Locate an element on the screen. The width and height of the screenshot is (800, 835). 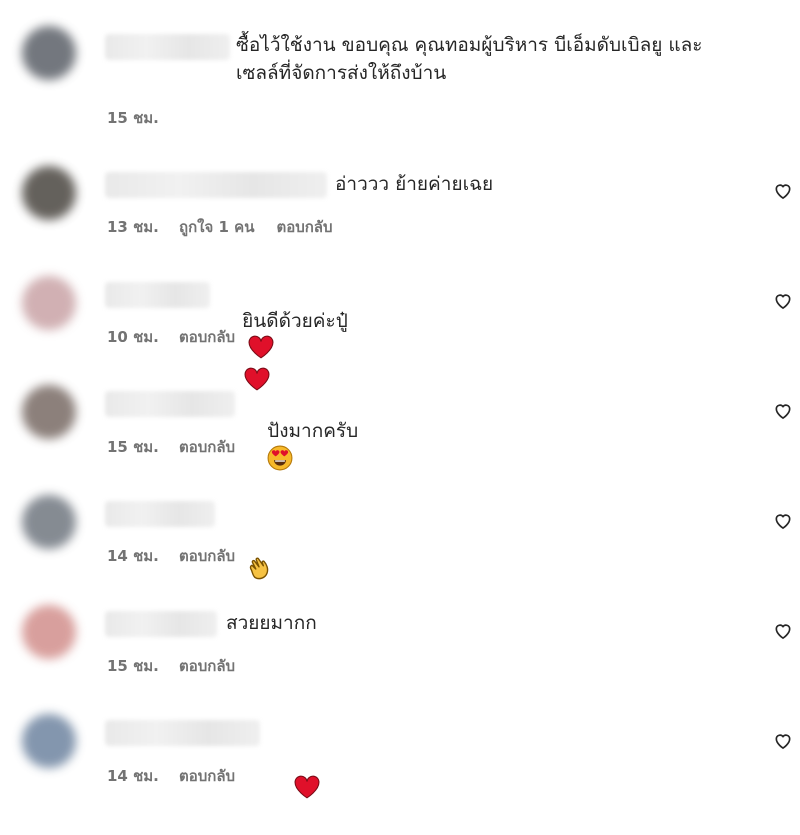
comment-text-body: ปังมากครับ is located at coordinates (313, 431).